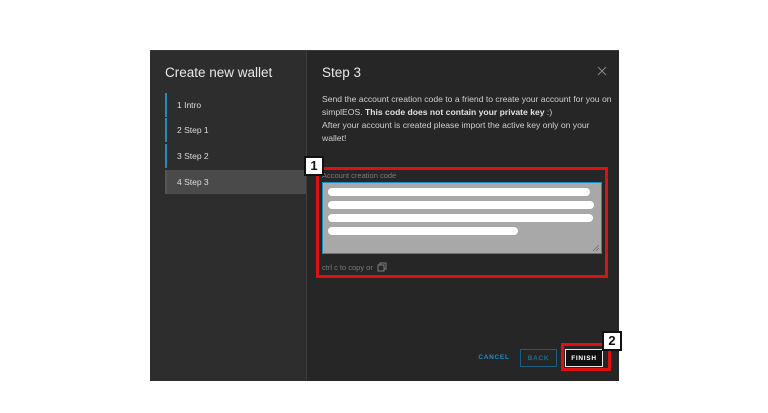 The image size is (768, 413). Describe the element at coordinates (548, 112) in the screenshot. I see `instructions-smile: :)` at that location.